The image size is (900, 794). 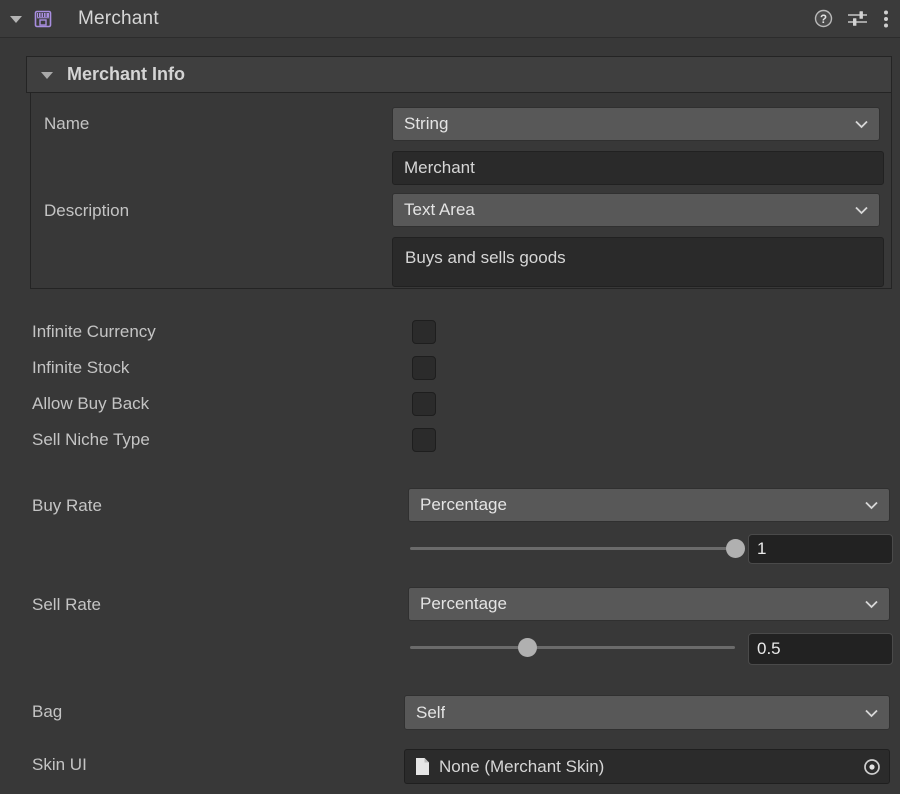 I want to click on header-icon-group: ?, so click(x=851, y=19).